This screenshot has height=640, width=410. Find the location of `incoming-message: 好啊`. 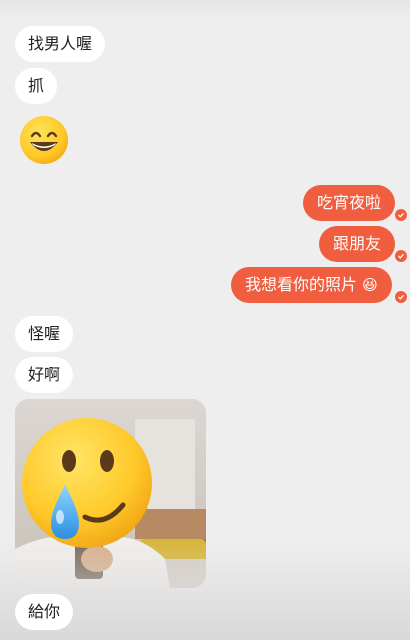

incoming-message: 好啊 is located at coordinates (44, 375).